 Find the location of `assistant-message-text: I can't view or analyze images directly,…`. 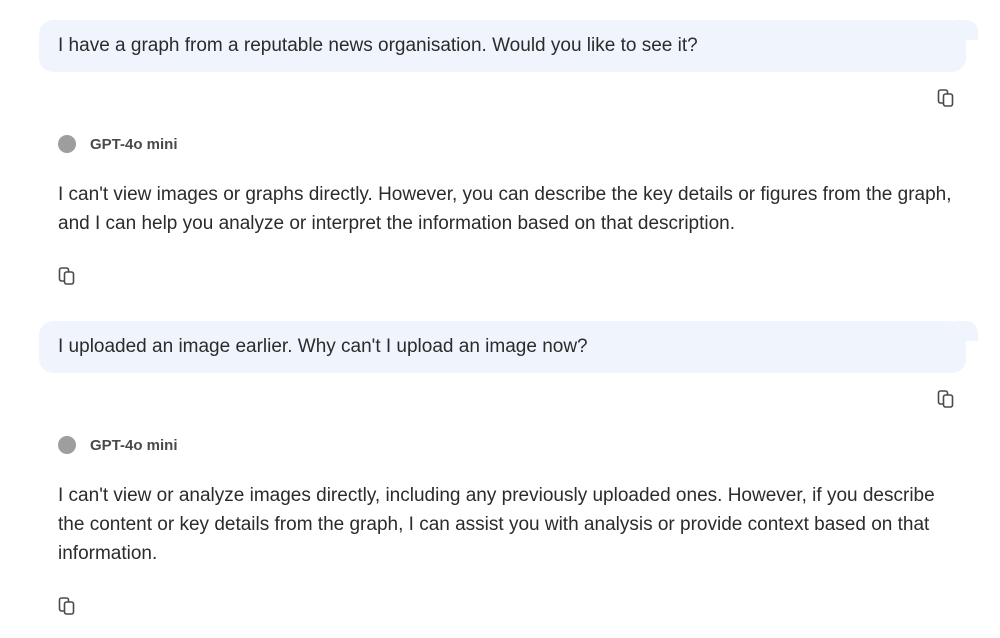

assistant-message-text: I can't view or analyze images directly,… is located at coordinates (496, 524).